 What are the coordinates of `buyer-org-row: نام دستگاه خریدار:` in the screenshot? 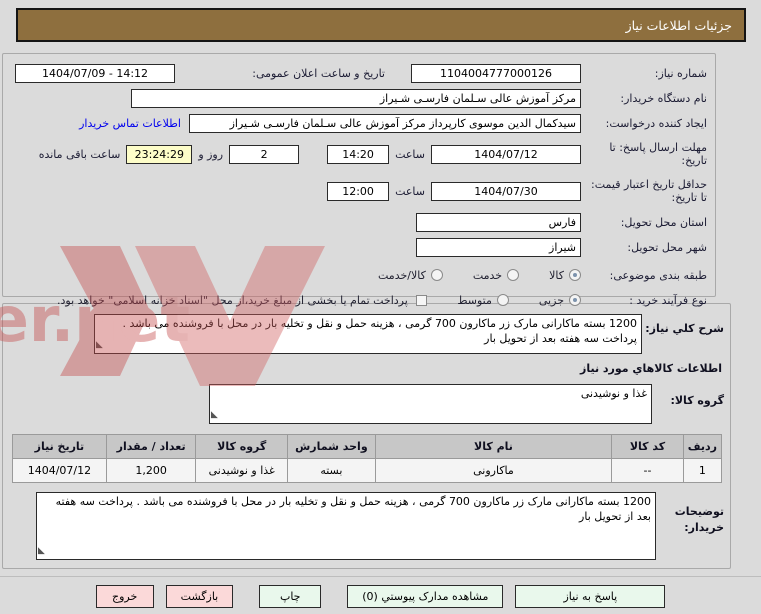 It's located at (358, 98).